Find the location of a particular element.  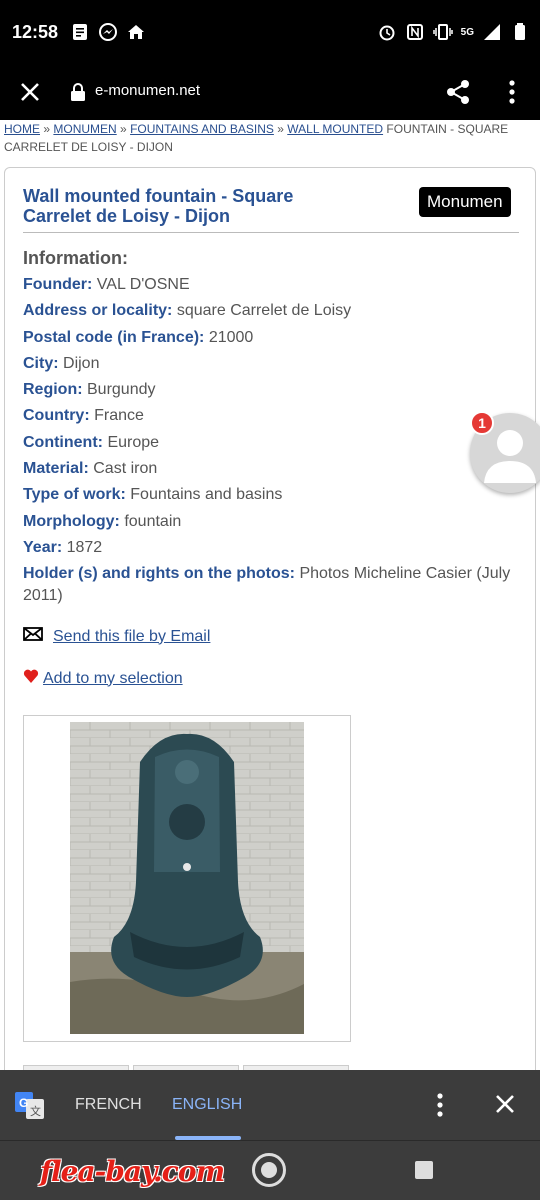

add-to-selection-link: Add to my selection is located at coordinates (113, 679).